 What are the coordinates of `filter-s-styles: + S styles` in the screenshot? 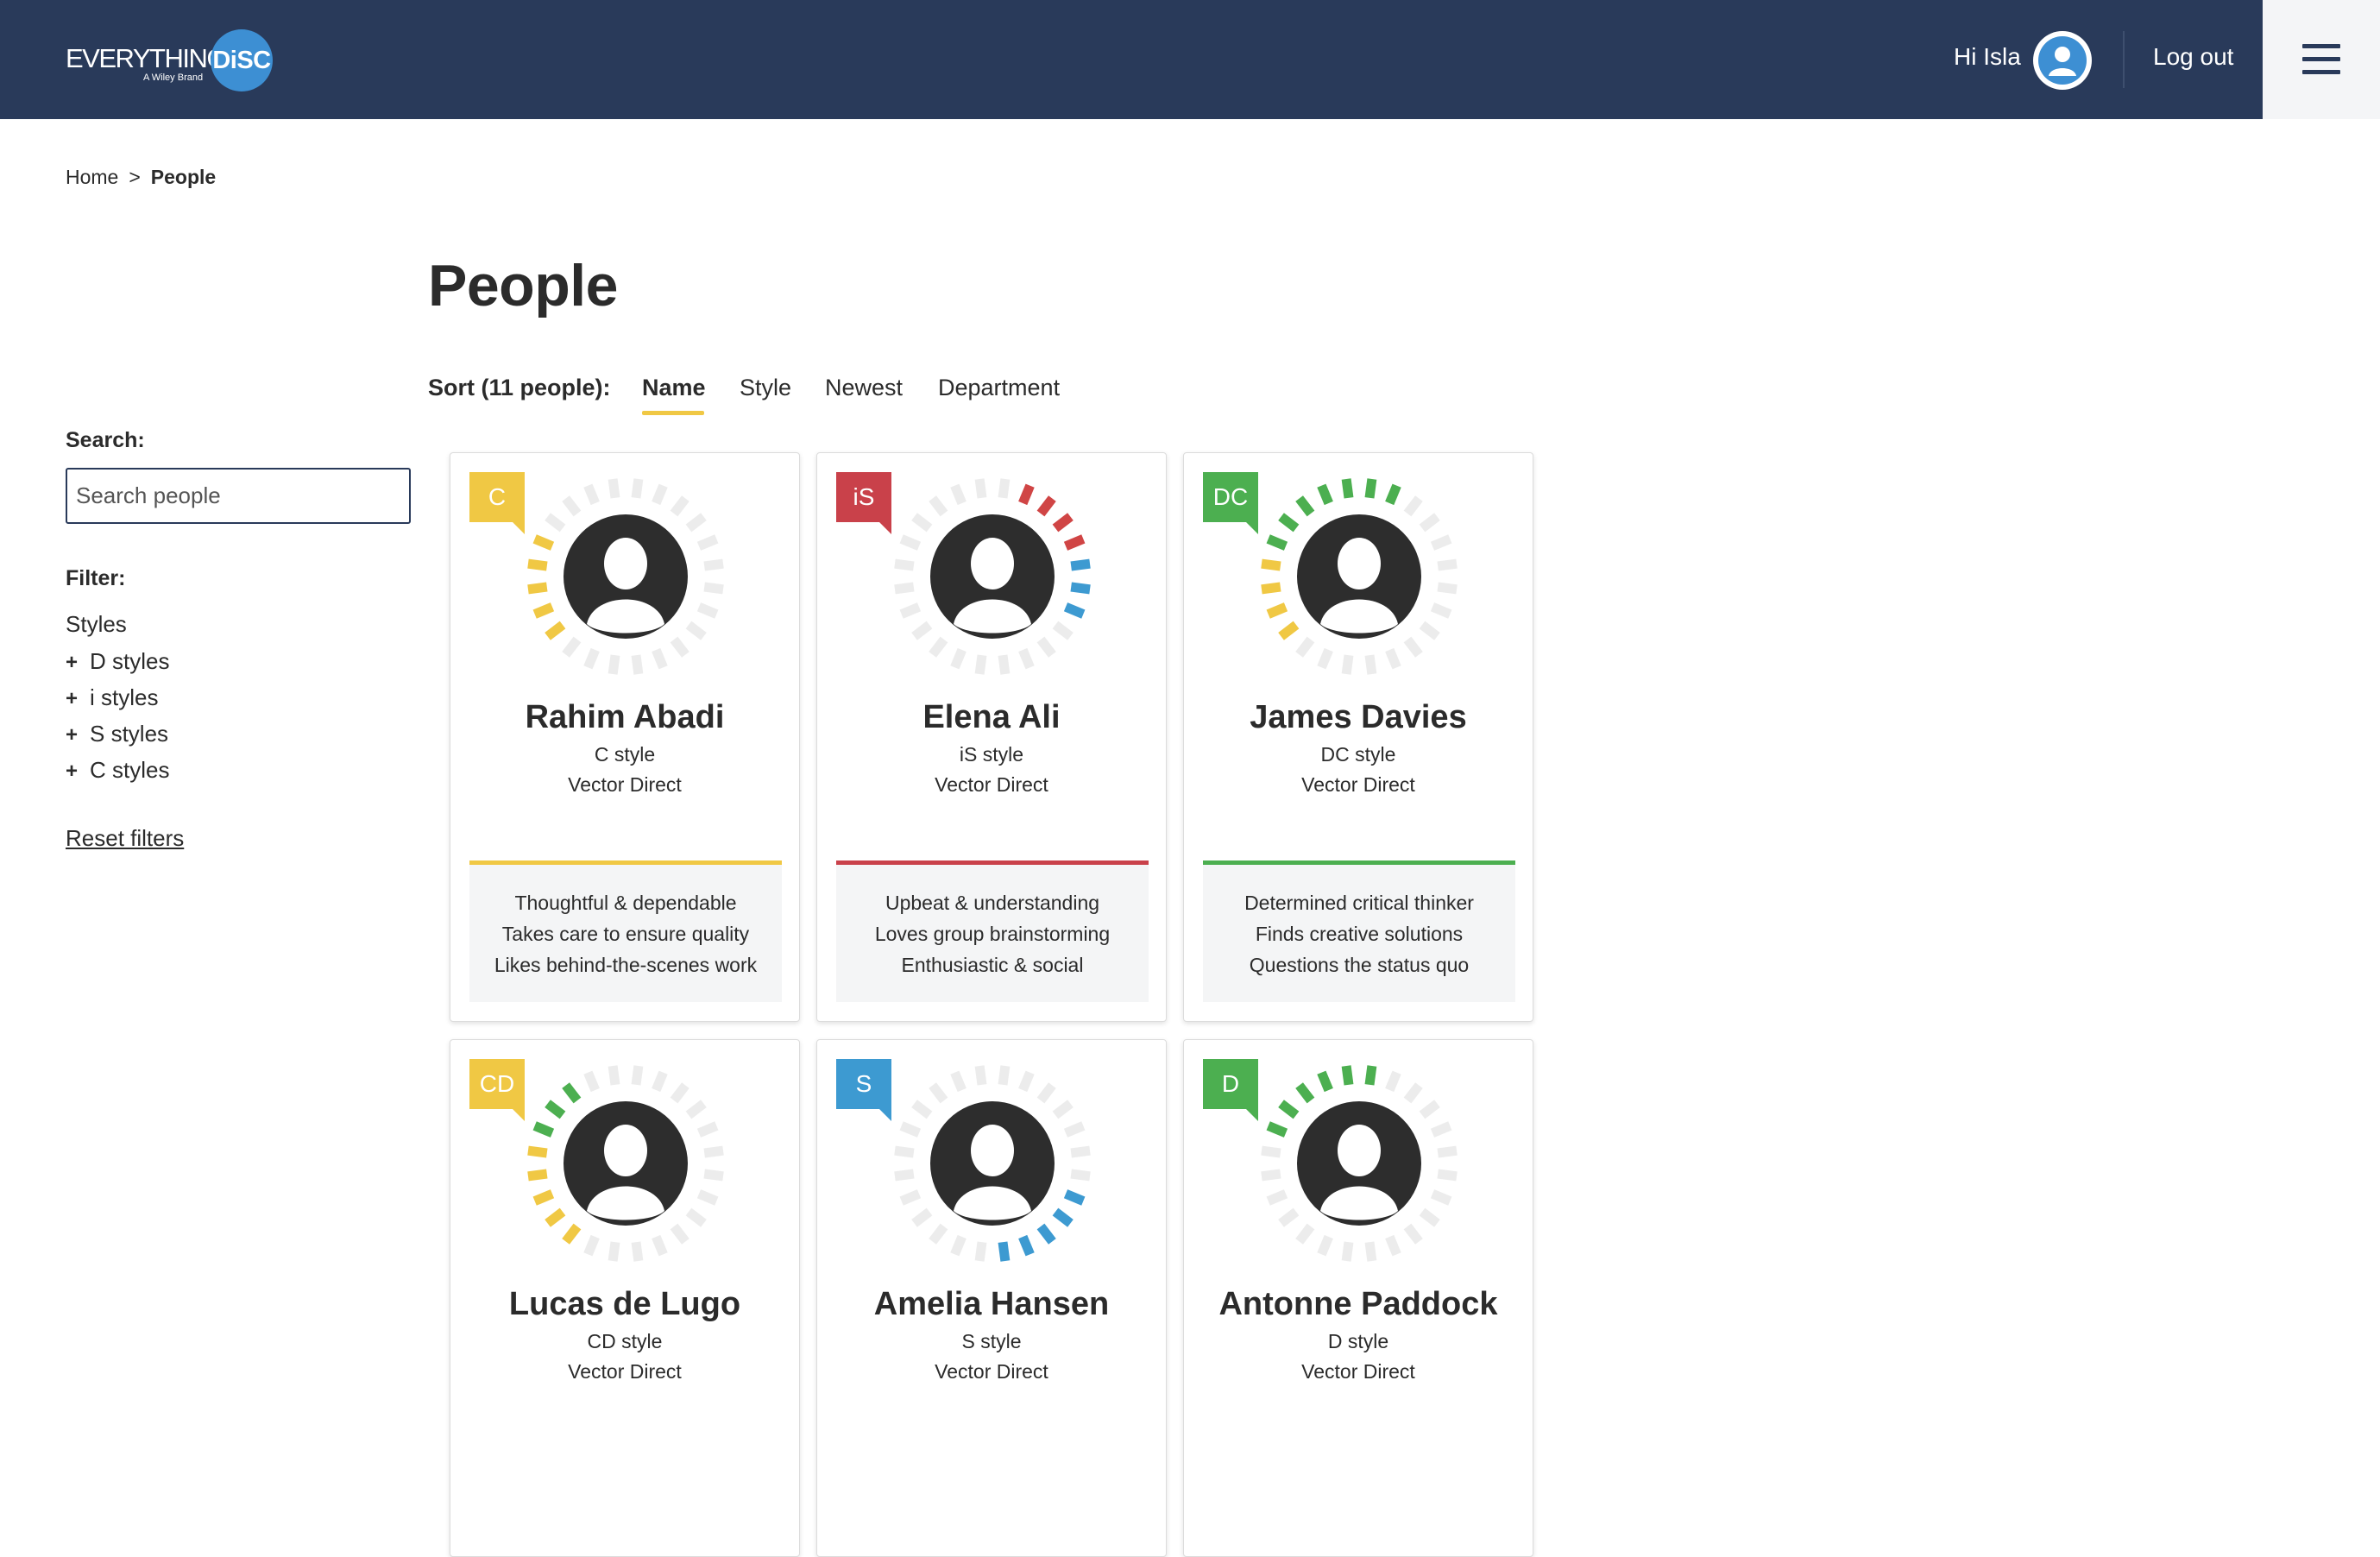 It's located at (117, 734).